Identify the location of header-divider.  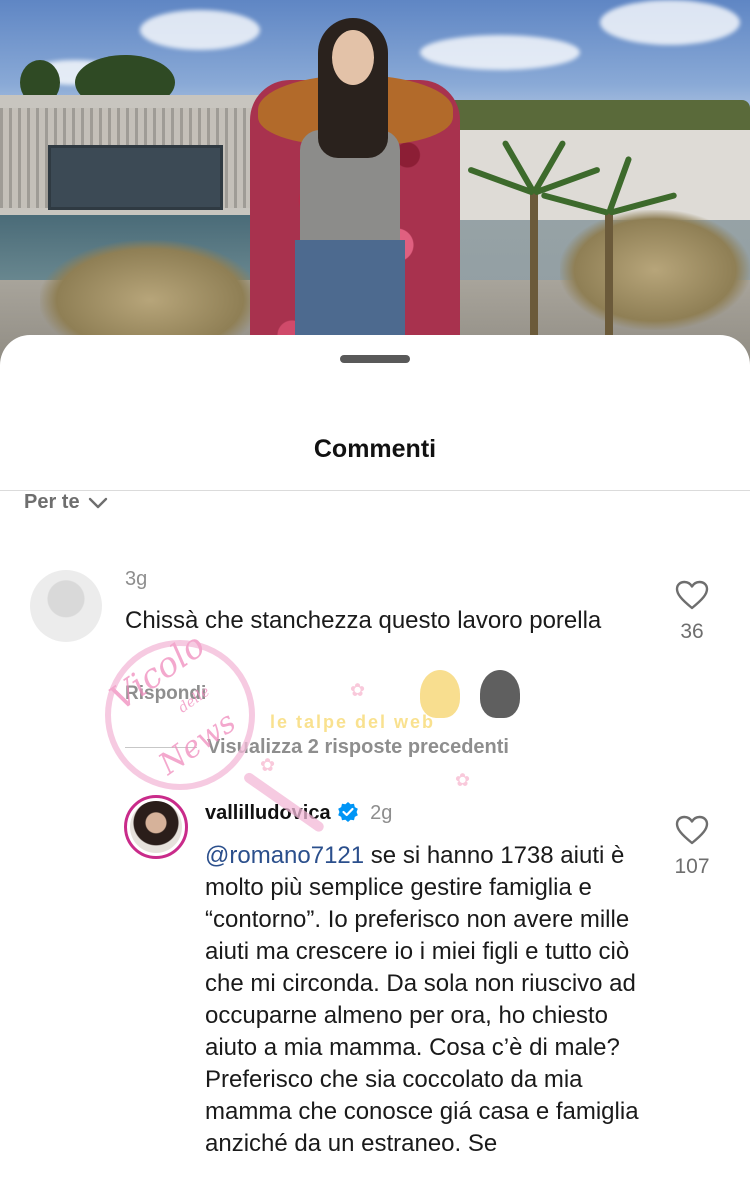
(375, 490).